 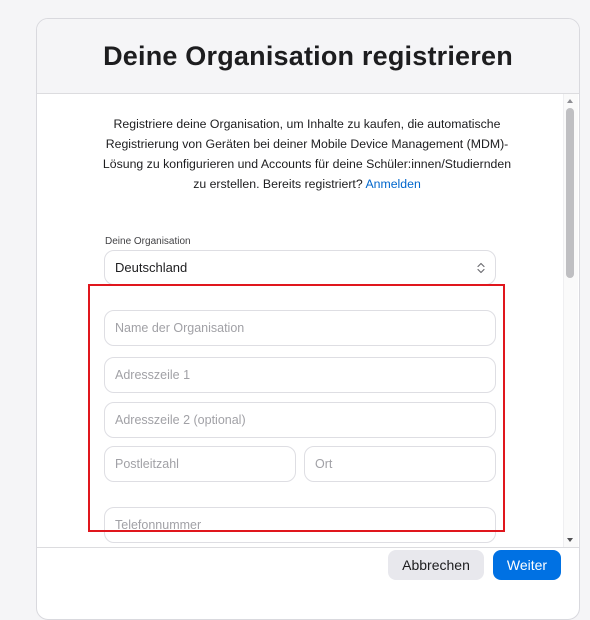 I want to click on organization-label: Deine Organisation, so click(x=148, y=241).